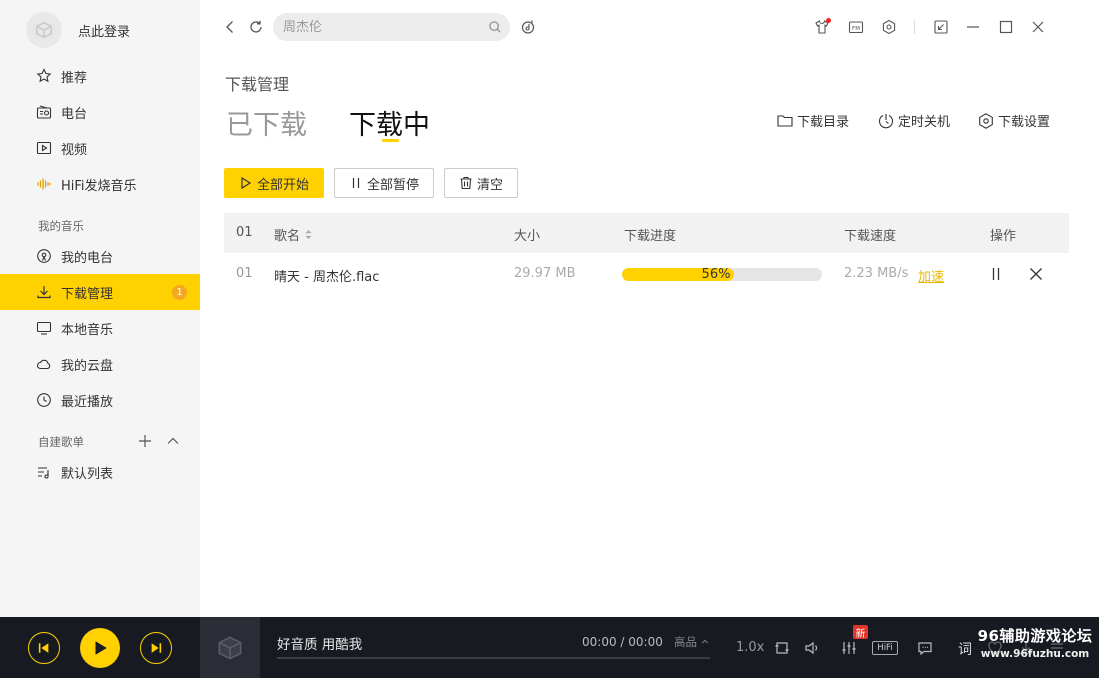 The height and width of the screenshot is (678, 1099). I want to click on sidebar-item-default-list: 默认列表, so click(100, 472).